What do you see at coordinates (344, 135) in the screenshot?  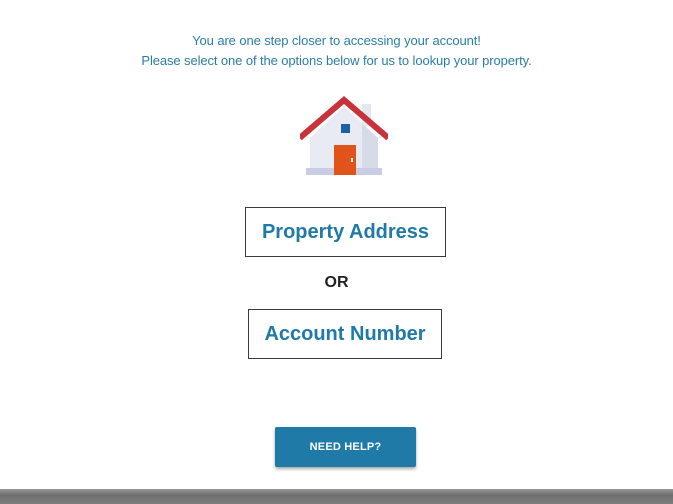 I see `house-icon` at bounding box center [344, 135].